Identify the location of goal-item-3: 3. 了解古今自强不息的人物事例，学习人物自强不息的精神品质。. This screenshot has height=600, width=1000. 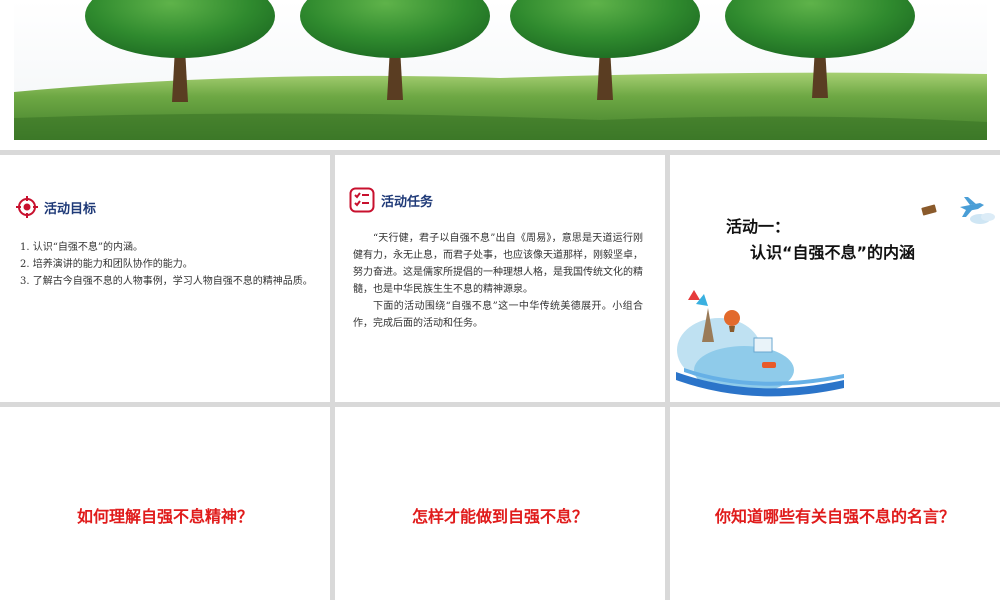
(166, 281).